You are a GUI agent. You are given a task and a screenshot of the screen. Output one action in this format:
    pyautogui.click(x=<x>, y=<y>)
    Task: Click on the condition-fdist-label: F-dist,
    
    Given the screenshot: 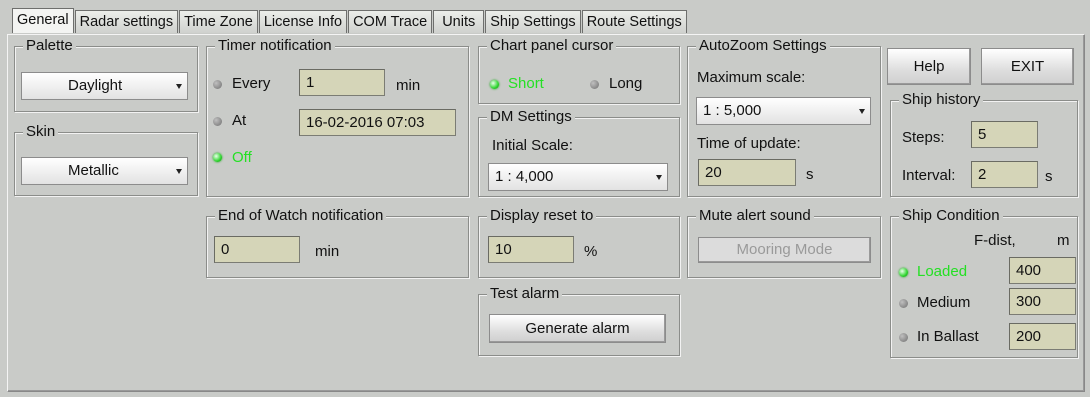 What is the action you would take?
    pyautogui.click(x=995, y=240)
    